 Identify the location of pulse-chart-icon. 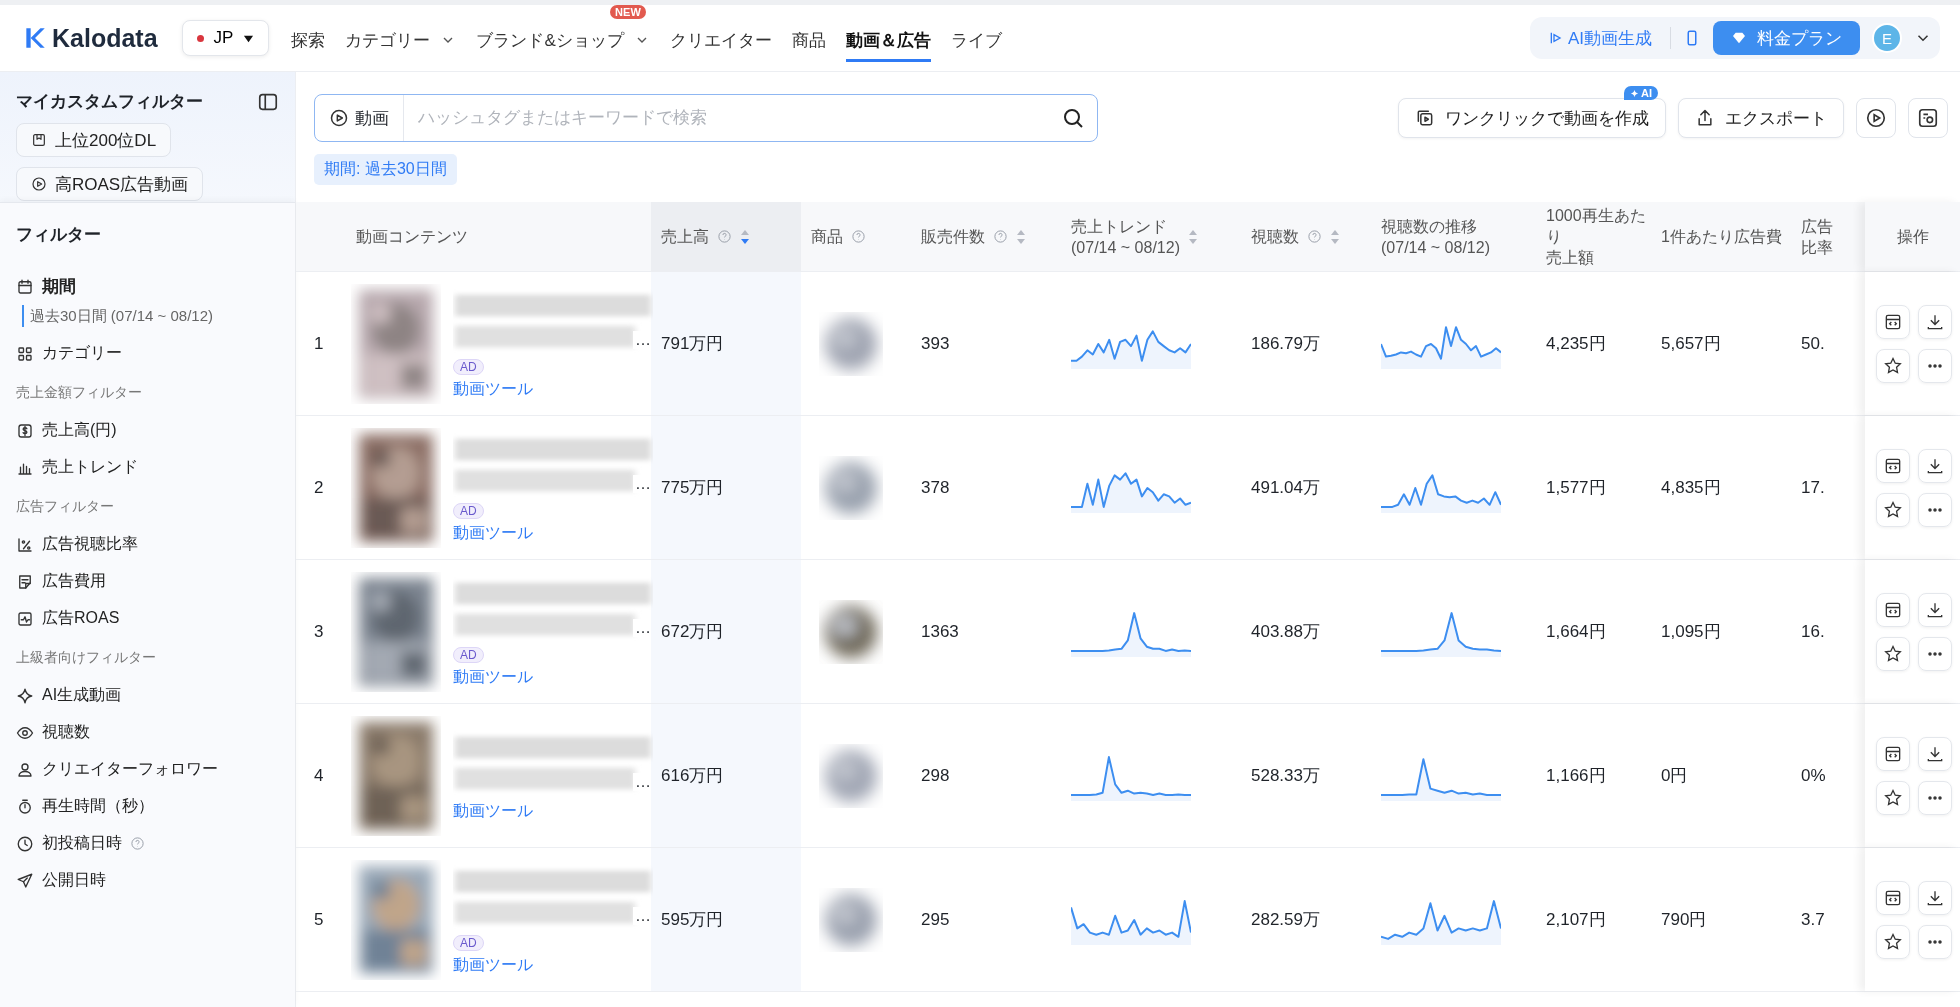
(25, 618).